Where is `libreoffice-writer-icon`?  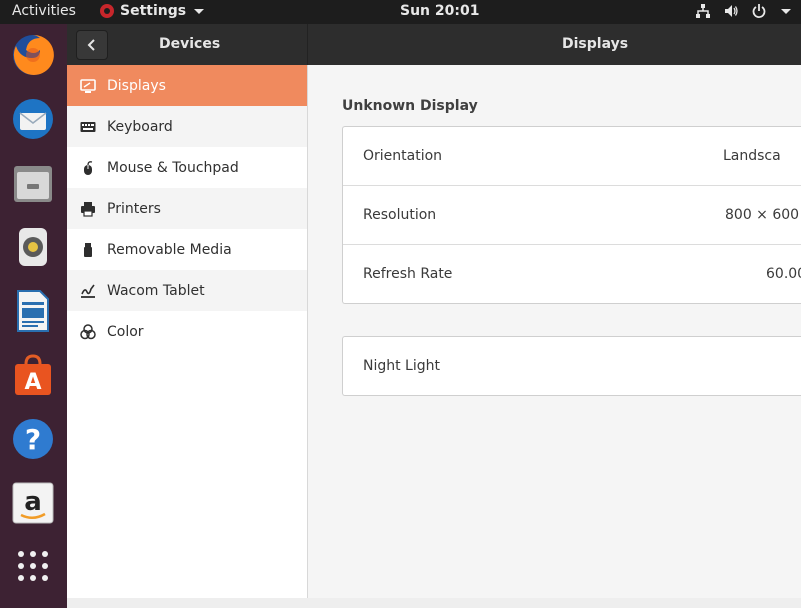
libreoffice-writer-icon is located at coordinates (33, 311).